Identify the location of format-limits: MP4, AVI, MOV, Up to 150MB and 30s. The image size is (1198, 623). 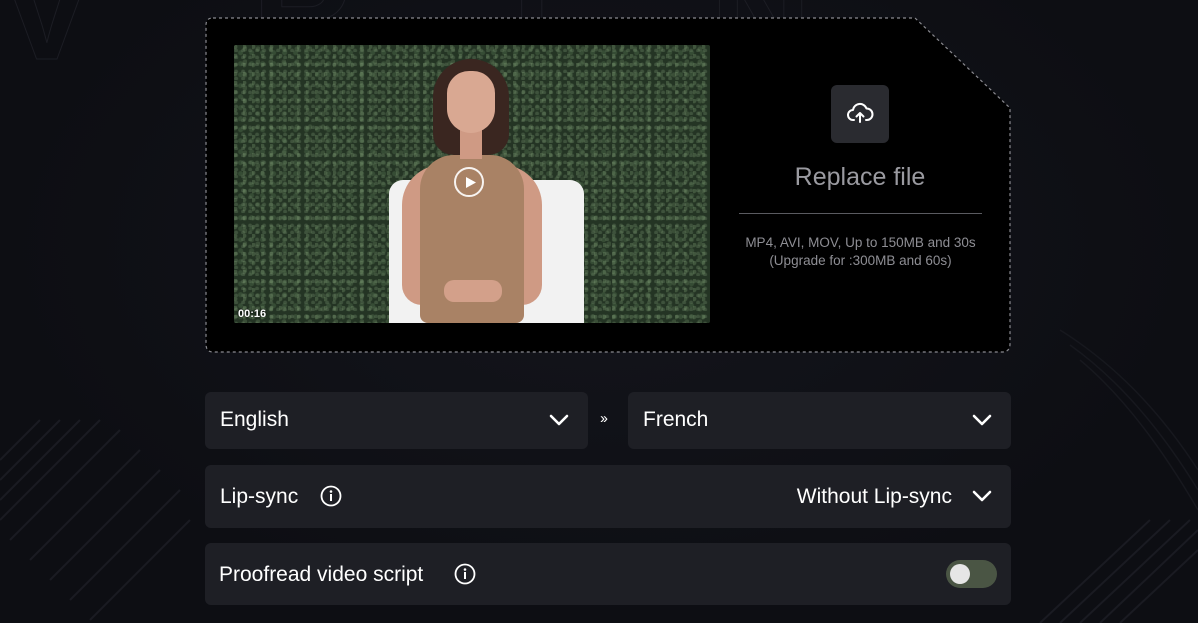
(860, 242).